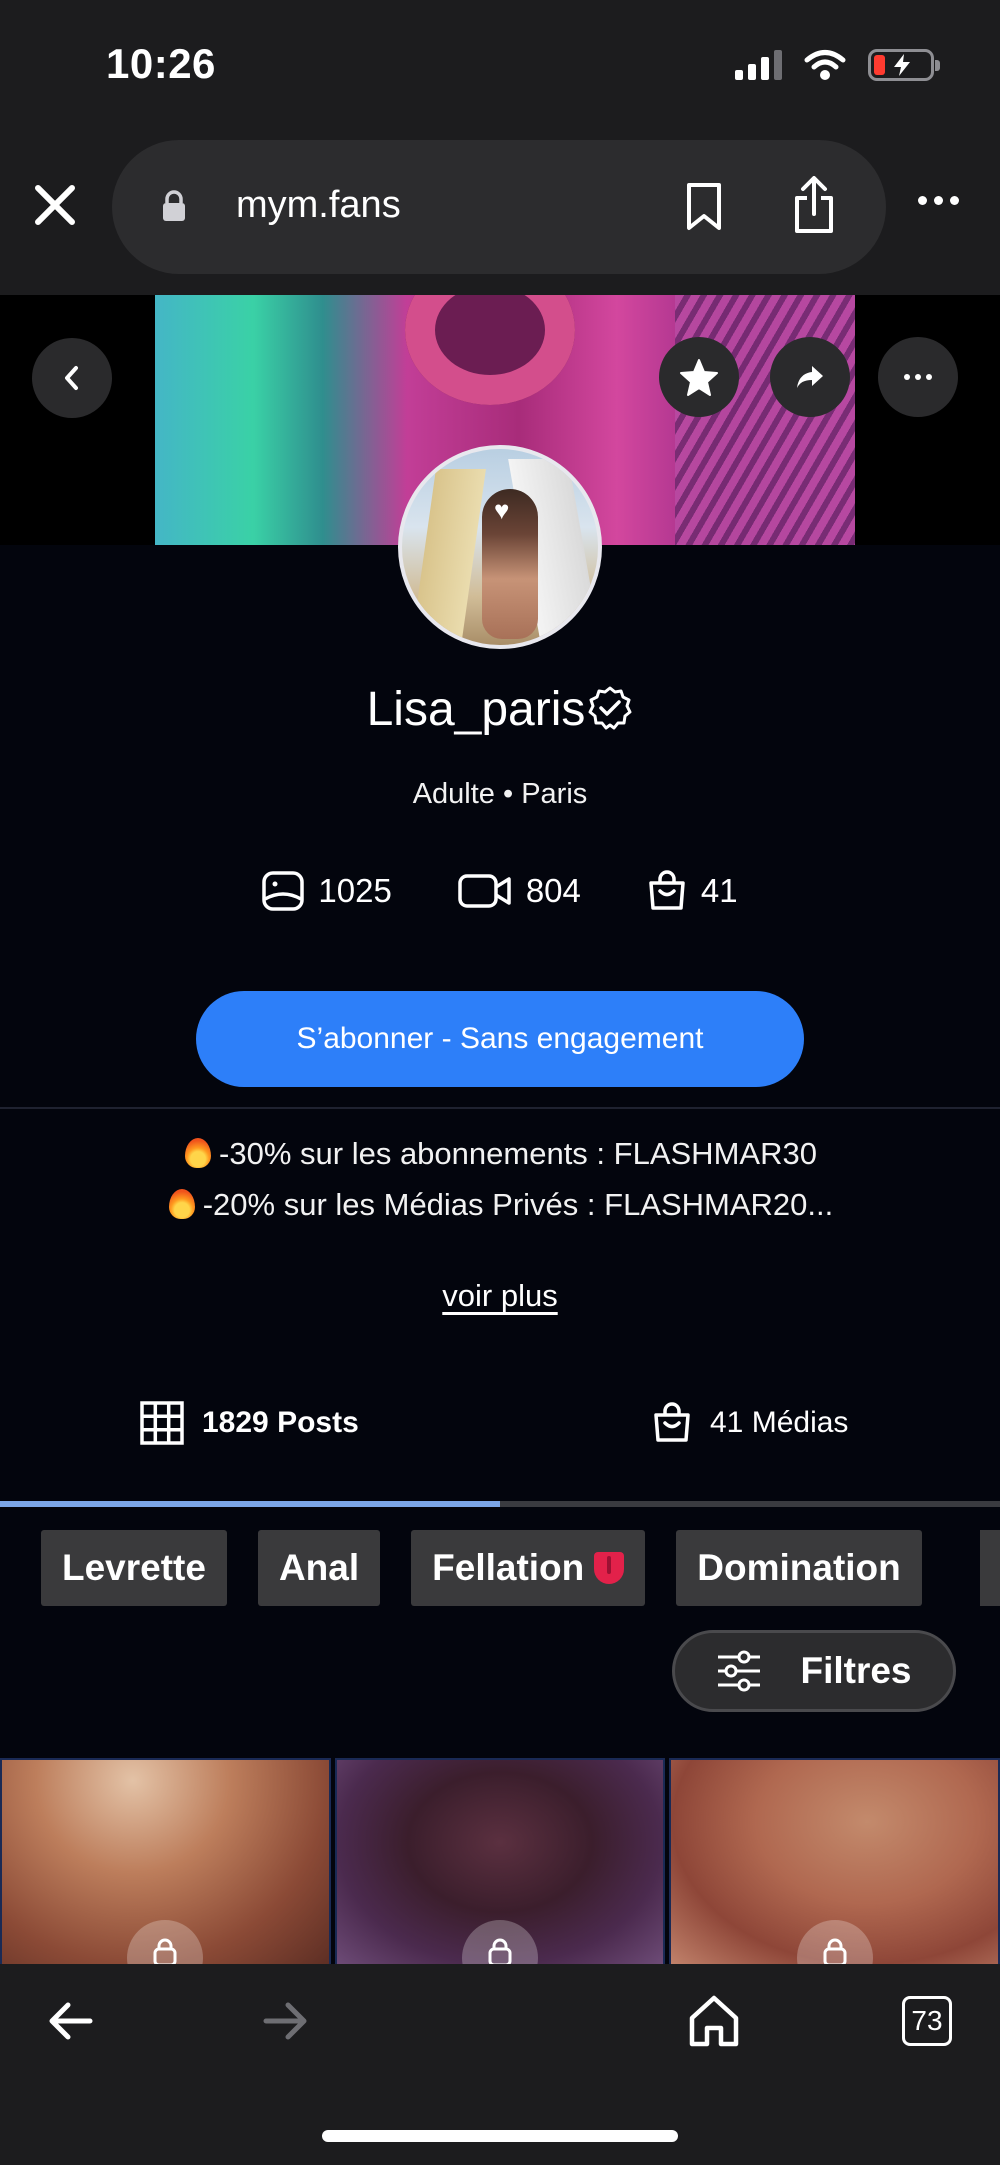 The width and height of the screenshot is (1000, 2165). What do you see at coordinates (318, 205) in the screenshot?
I see `url-text: mym.fans` at bounding box center [318, 205].